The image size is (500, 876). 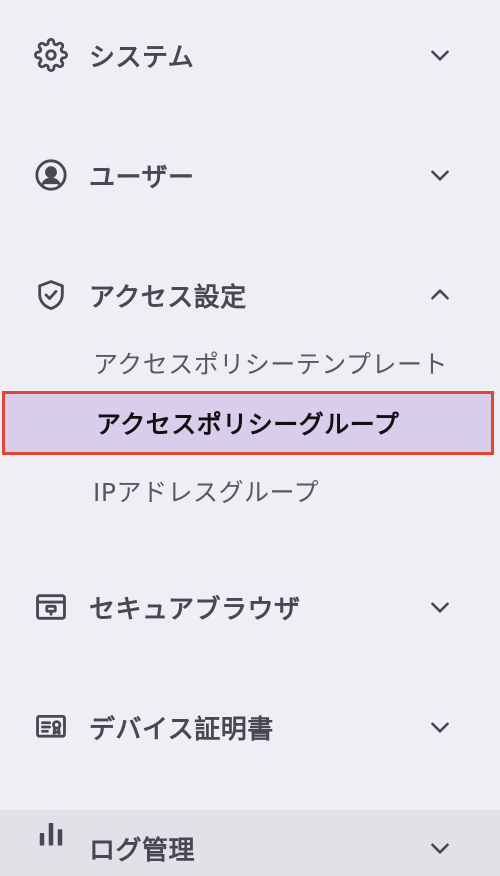 I want to click on shield-check-icon, so click(x=51, y=295).